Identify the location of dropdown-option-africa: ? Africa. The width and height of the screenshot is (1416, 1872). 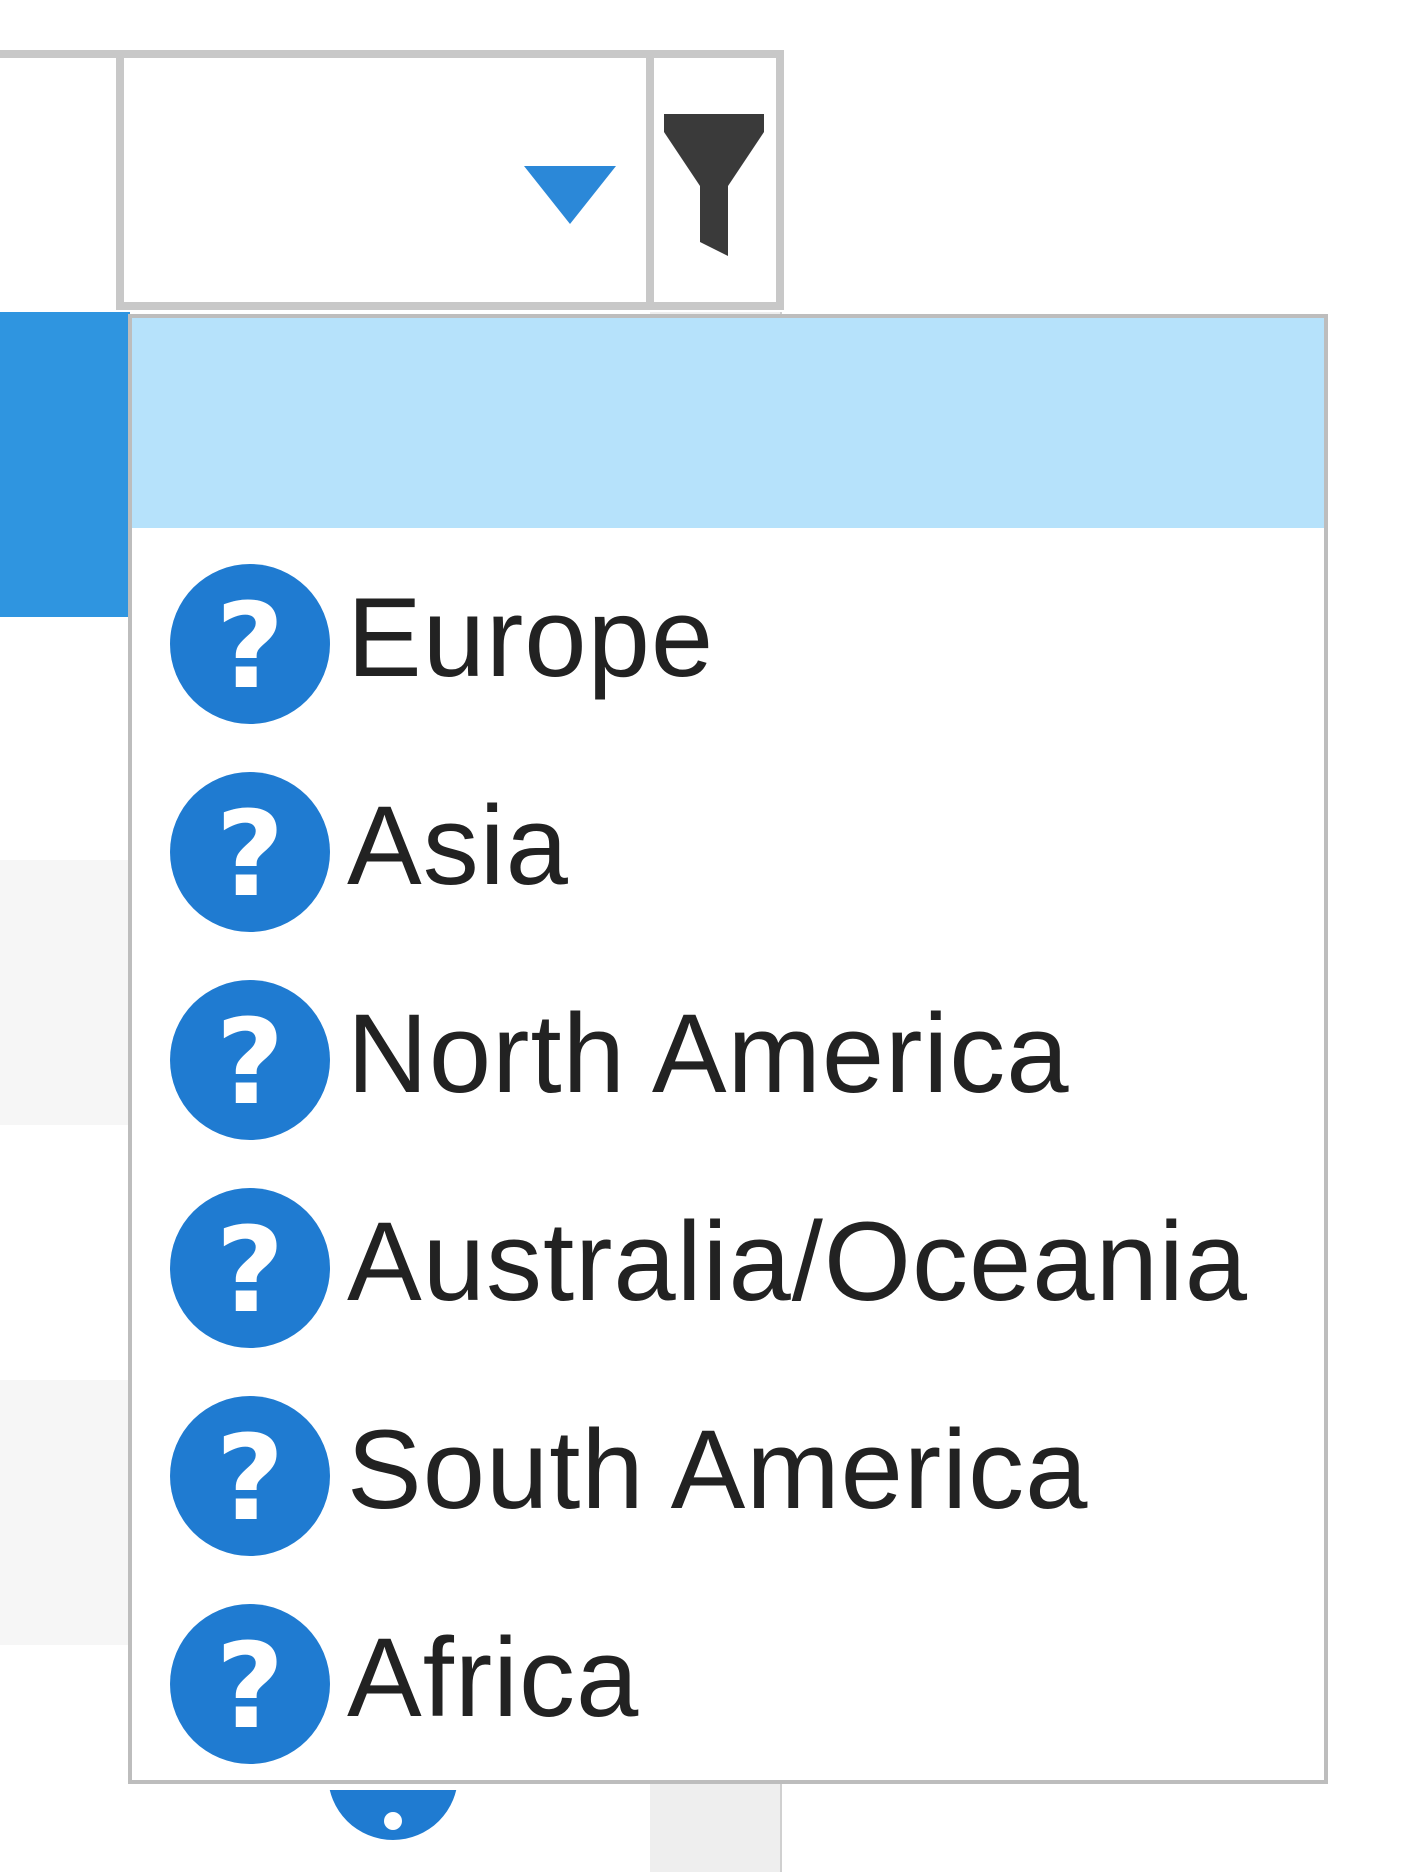
(728, 1672).